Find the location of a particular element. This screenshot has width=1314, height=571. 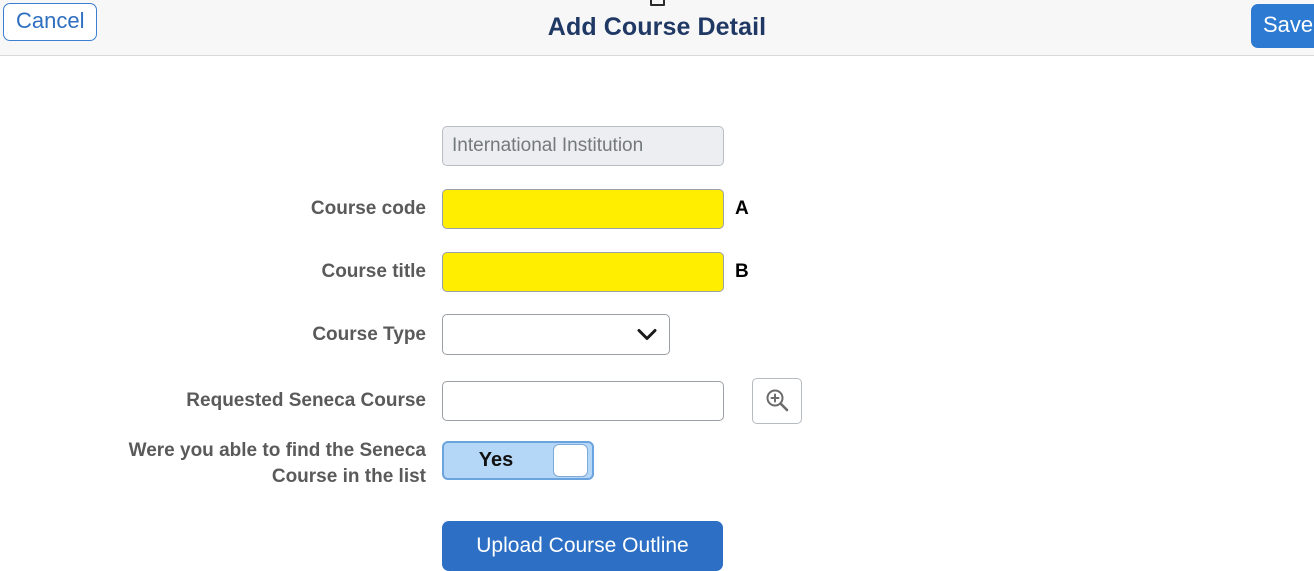

course-type-label: Course Type is located at coordinates (369, 334).